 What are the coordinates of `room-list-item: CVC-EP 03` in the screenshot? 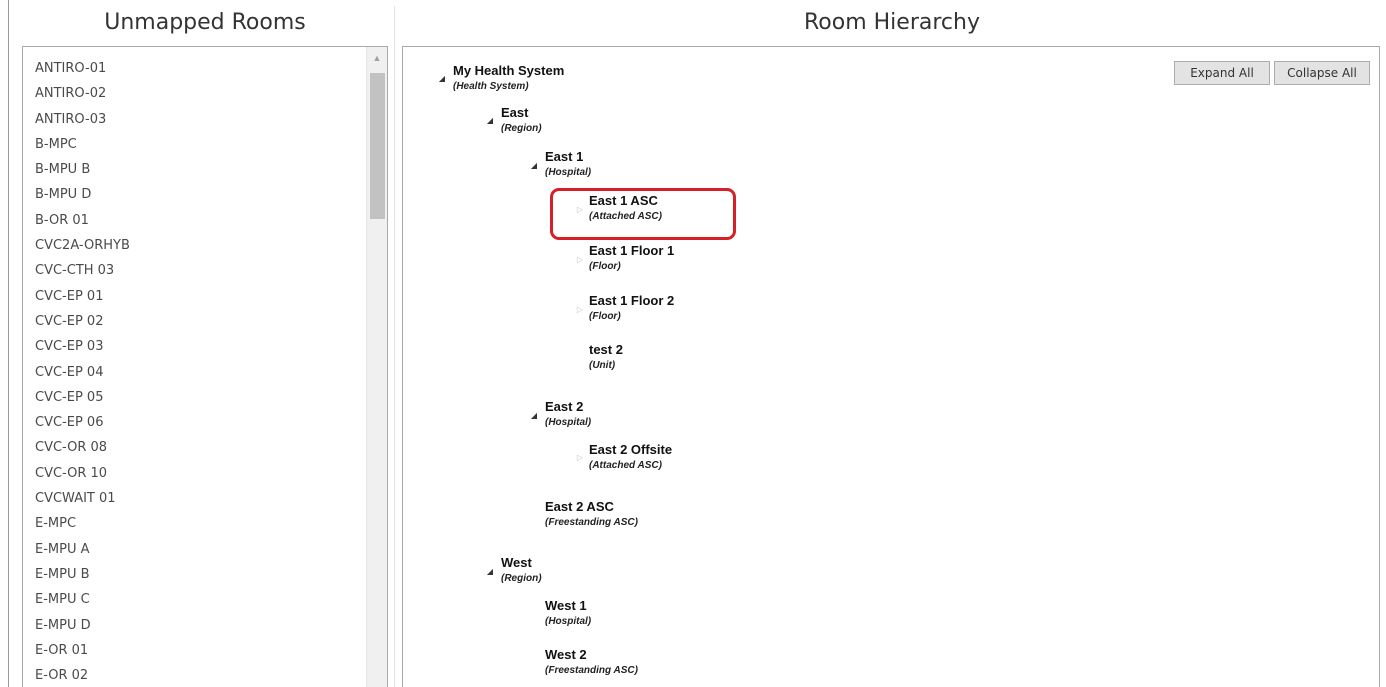 It's located at (82, 346).